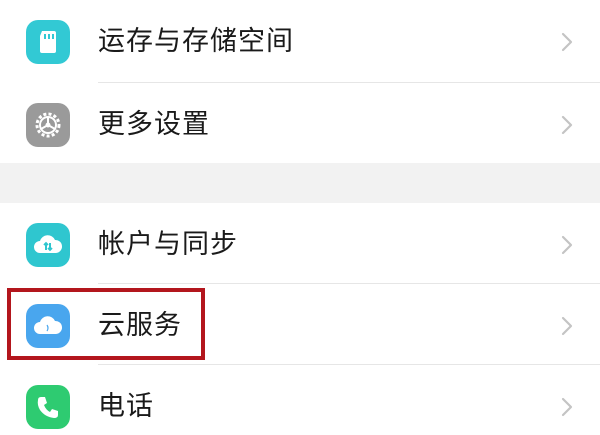 This screenshot has width=600, height=435. What do you see at coordinates (48, 42) in the screenshot?
I see `sd-card-icon` at bounding box center [48, 42].